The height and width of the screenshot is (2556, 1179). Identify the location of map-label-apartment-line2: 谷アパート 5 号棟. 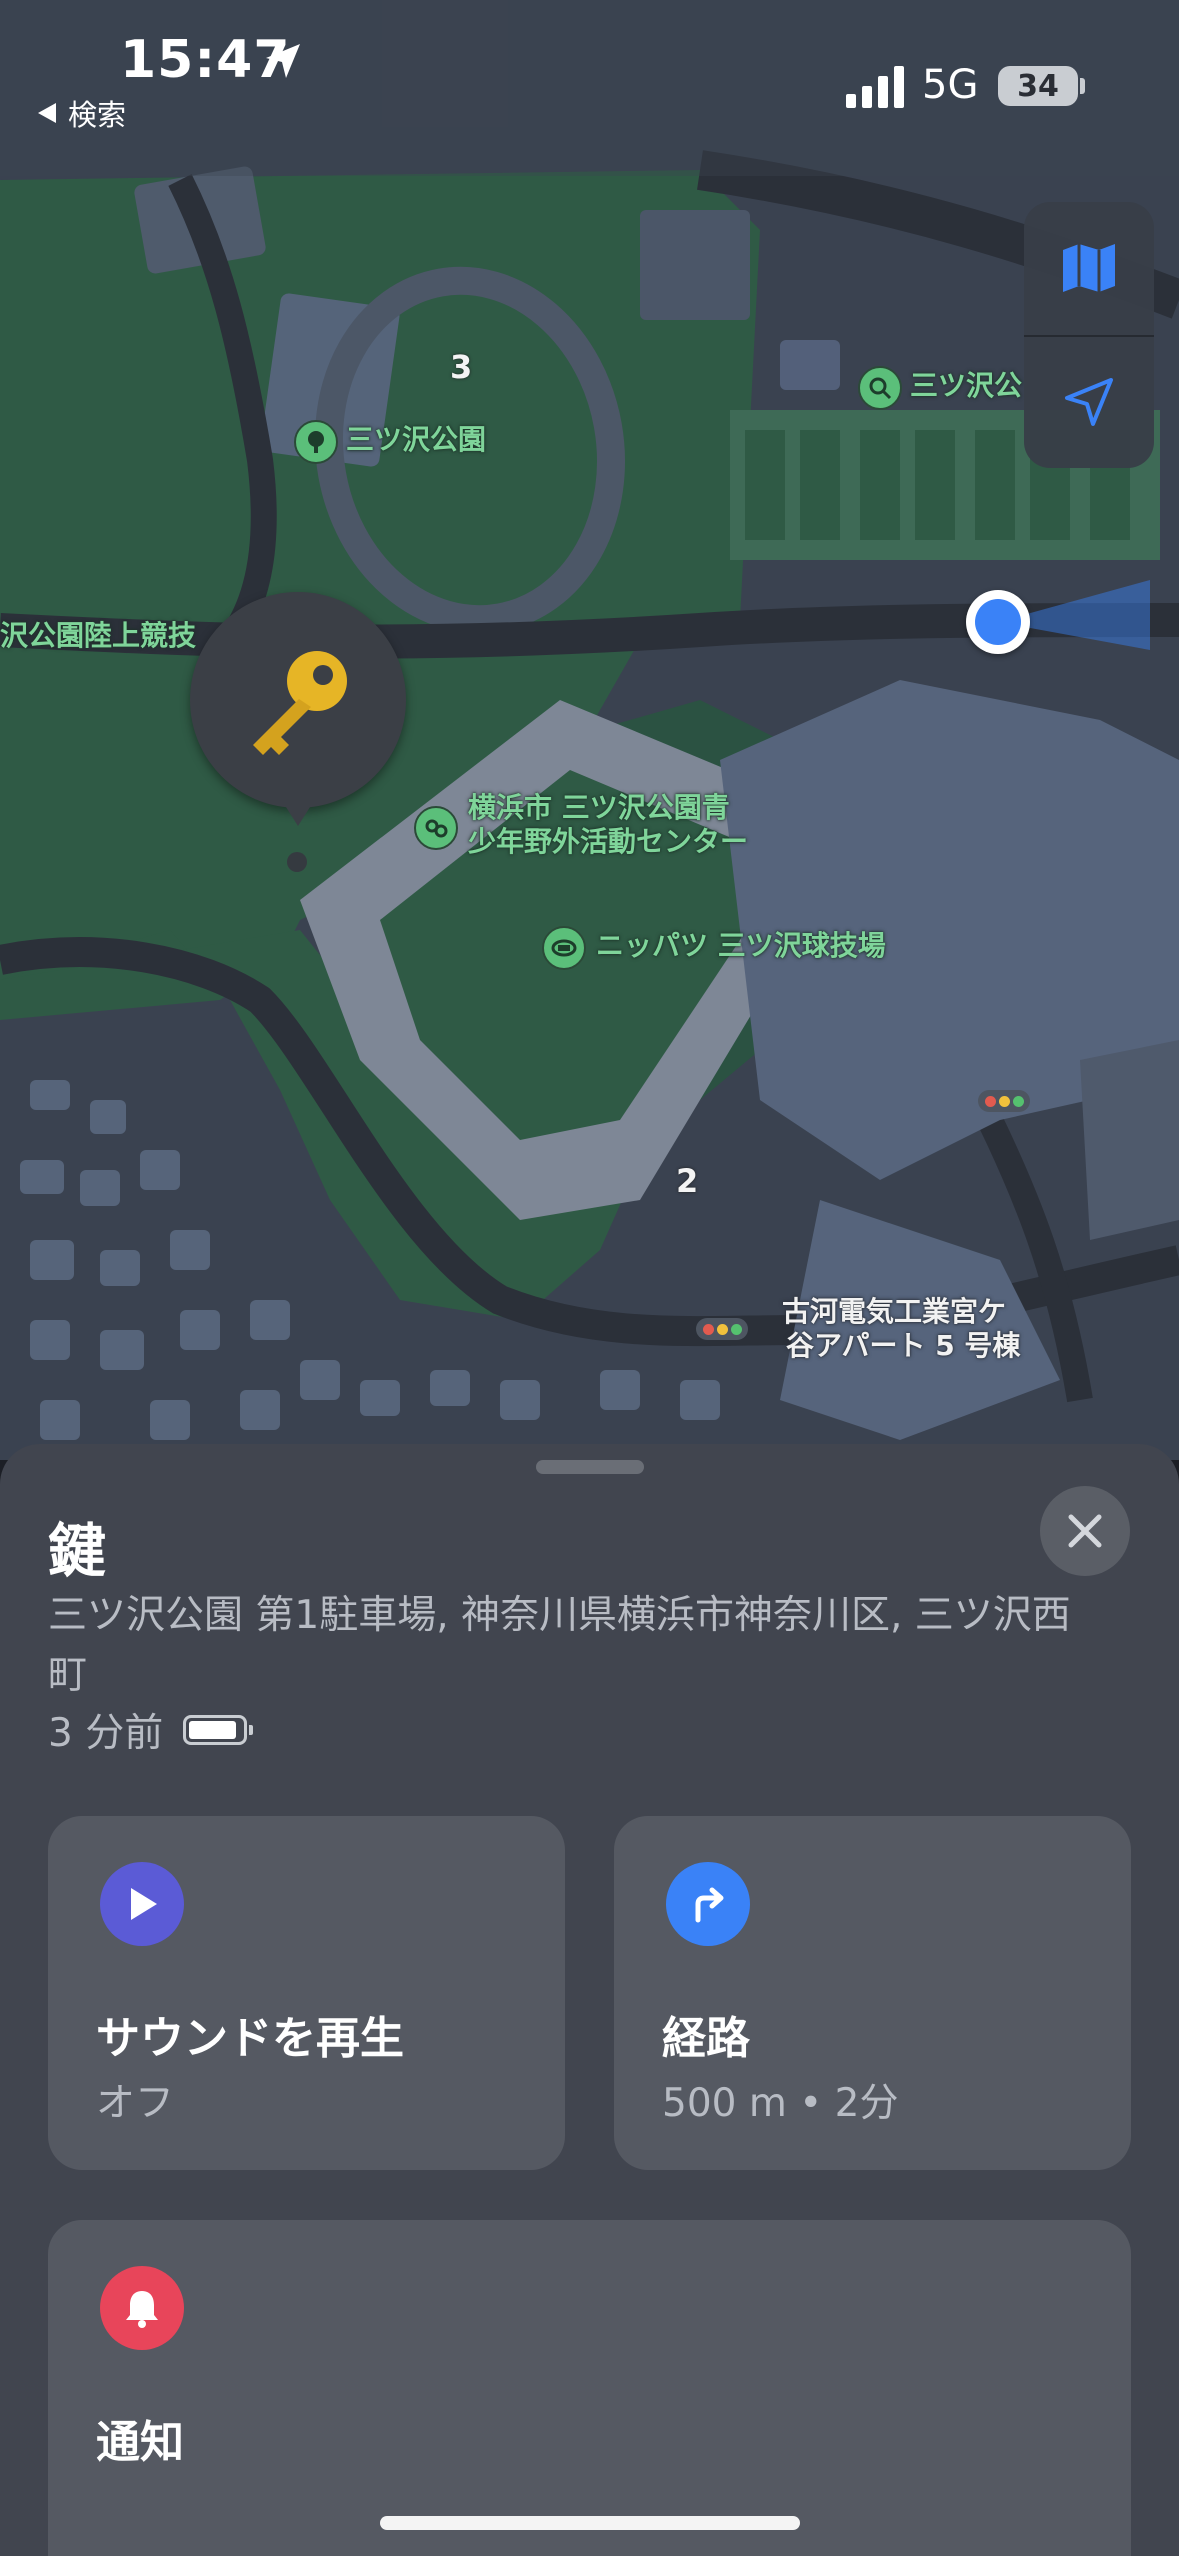
(903, 1345).